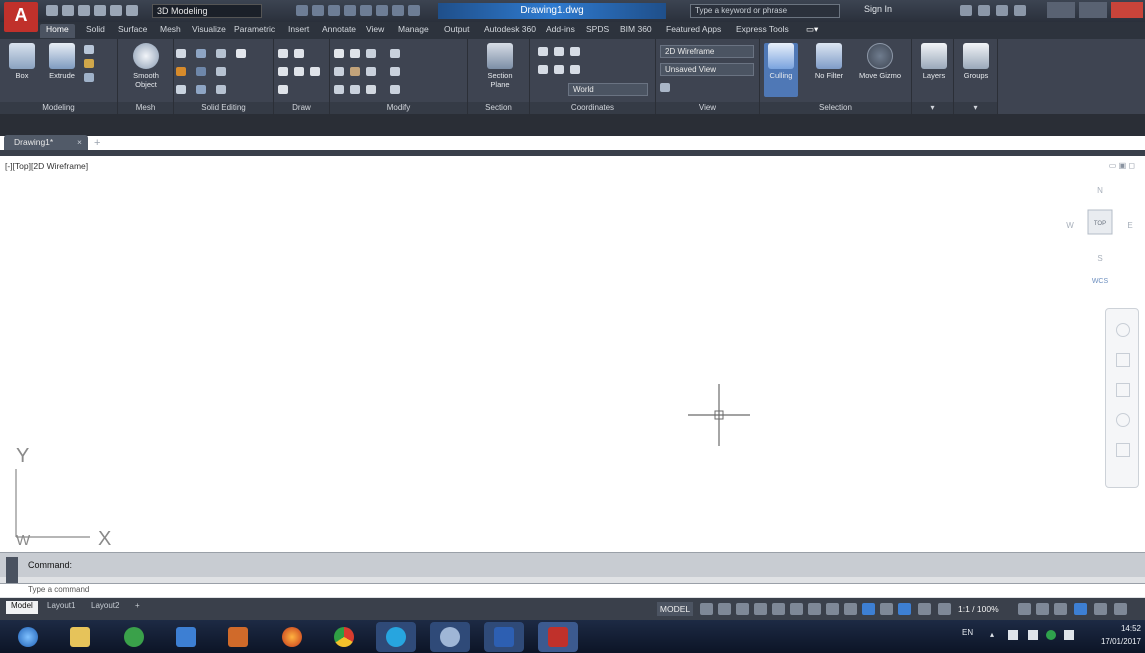 This screenshot has width=1145, height=653. Describe the element at coordinates (1123, 360) in the screenshot. I see `pan-icon` at that location.